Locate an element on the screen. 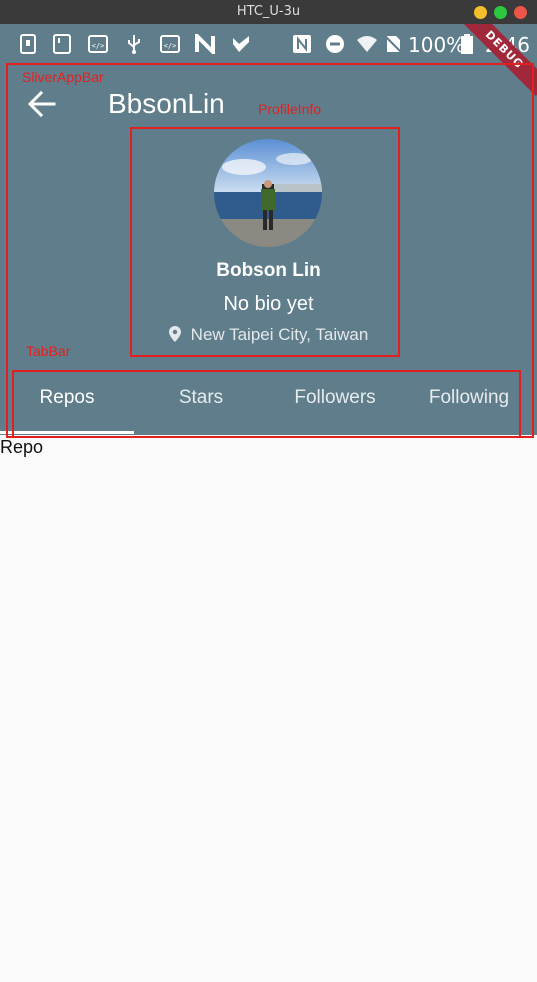  tab-bar-annotation-label: TabBar is located at coordinates (48, 351).